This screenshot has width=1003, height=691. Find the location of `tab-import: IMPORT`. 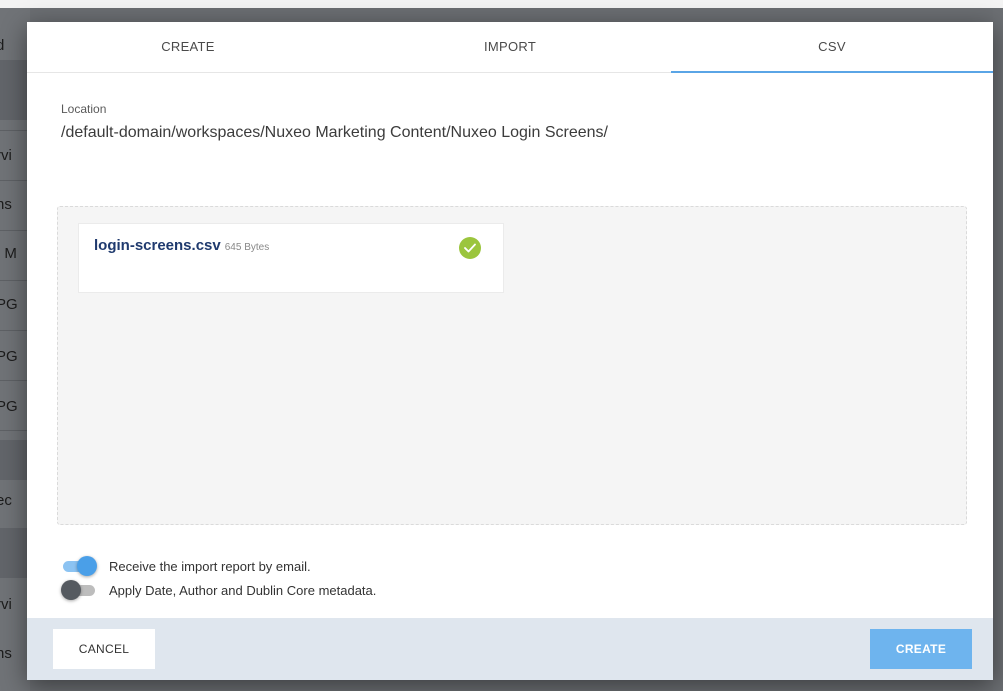

tab-import: IMPORT is located at coordinates (510, 47).